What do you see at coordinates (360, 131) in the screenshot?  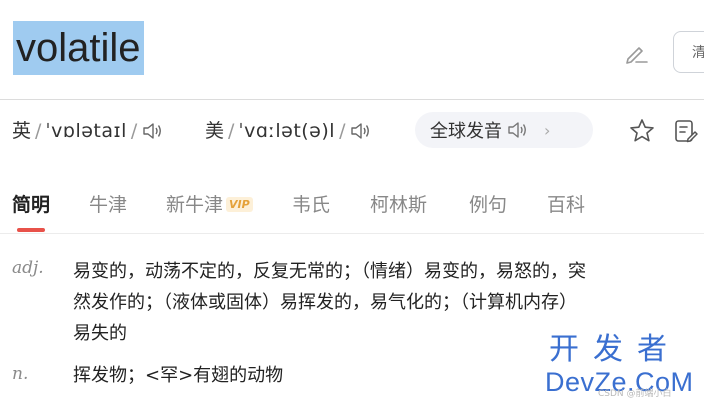 I see `us-speaker-icon` at bounding box center [360, 131].